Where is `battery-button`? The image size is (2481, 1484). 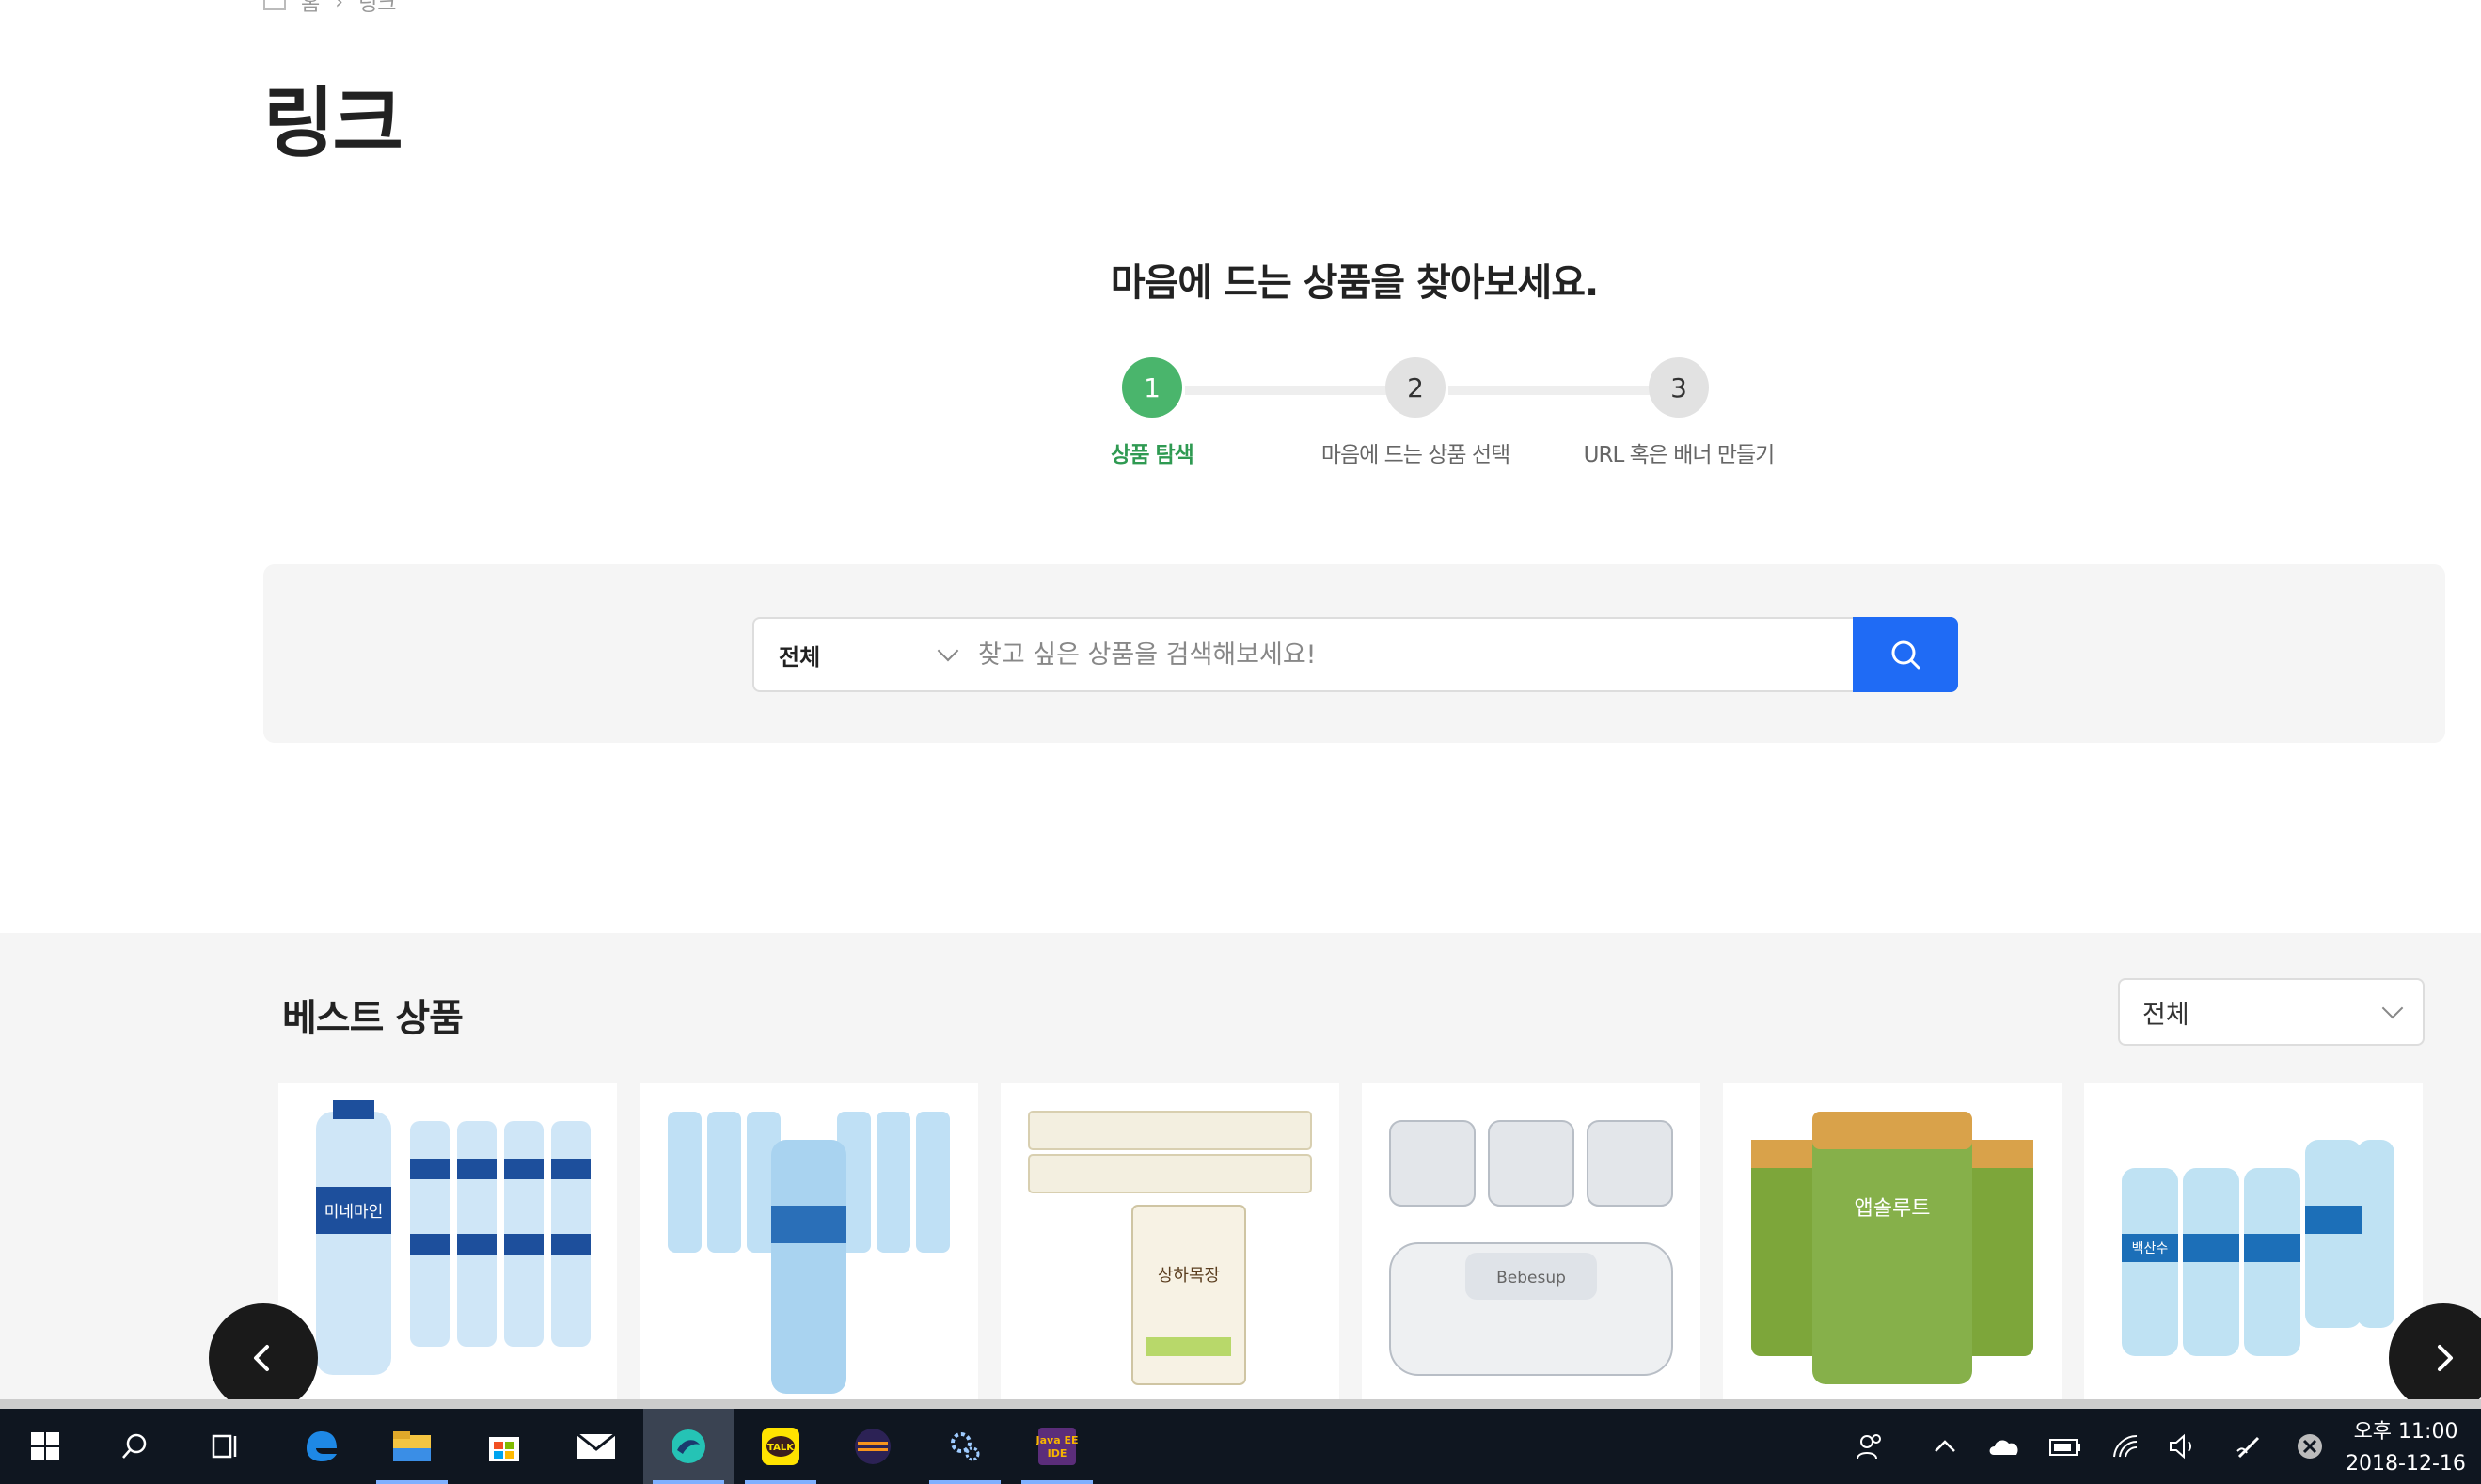
battery-button is located at coordinates (2065, 1446).